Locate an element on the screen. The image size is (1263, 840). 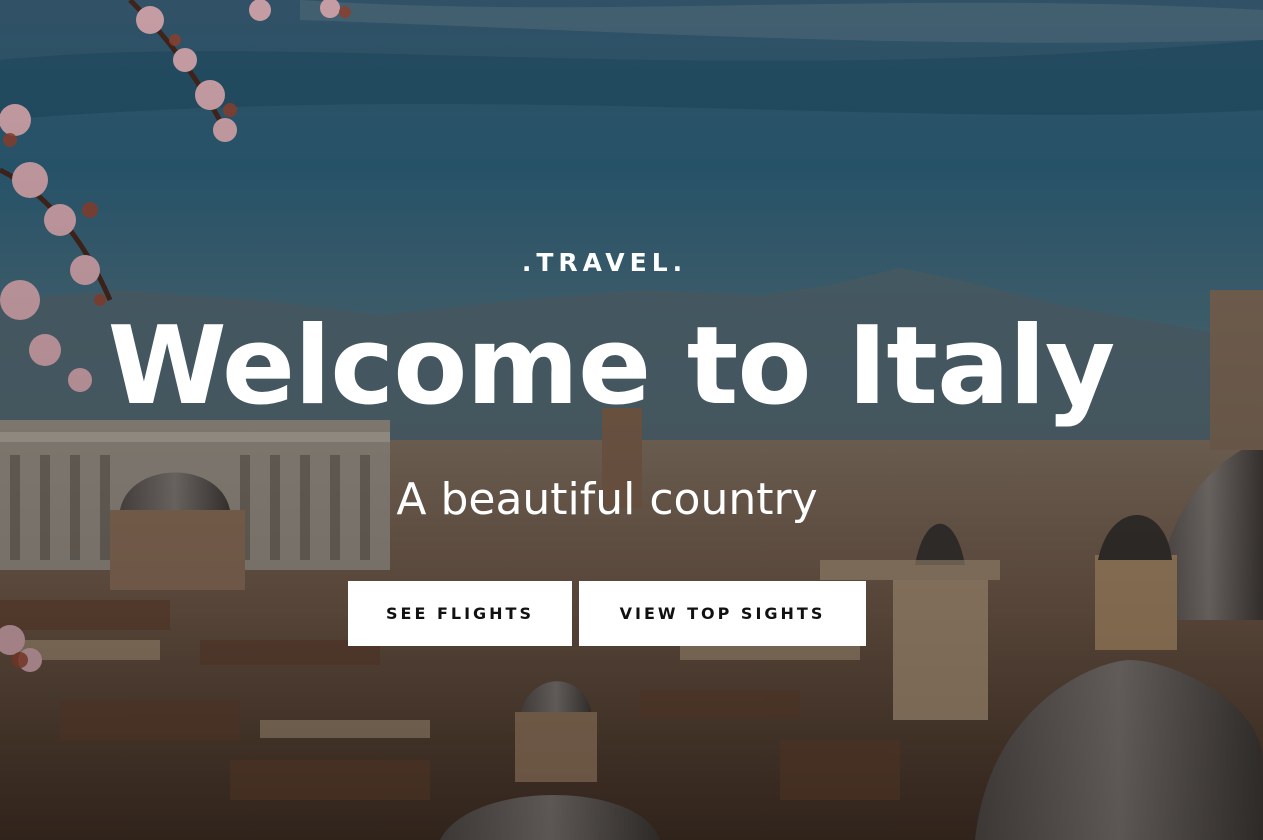
see-flights-button: SEE FLIGHTS is located at coordinates (460, 613).